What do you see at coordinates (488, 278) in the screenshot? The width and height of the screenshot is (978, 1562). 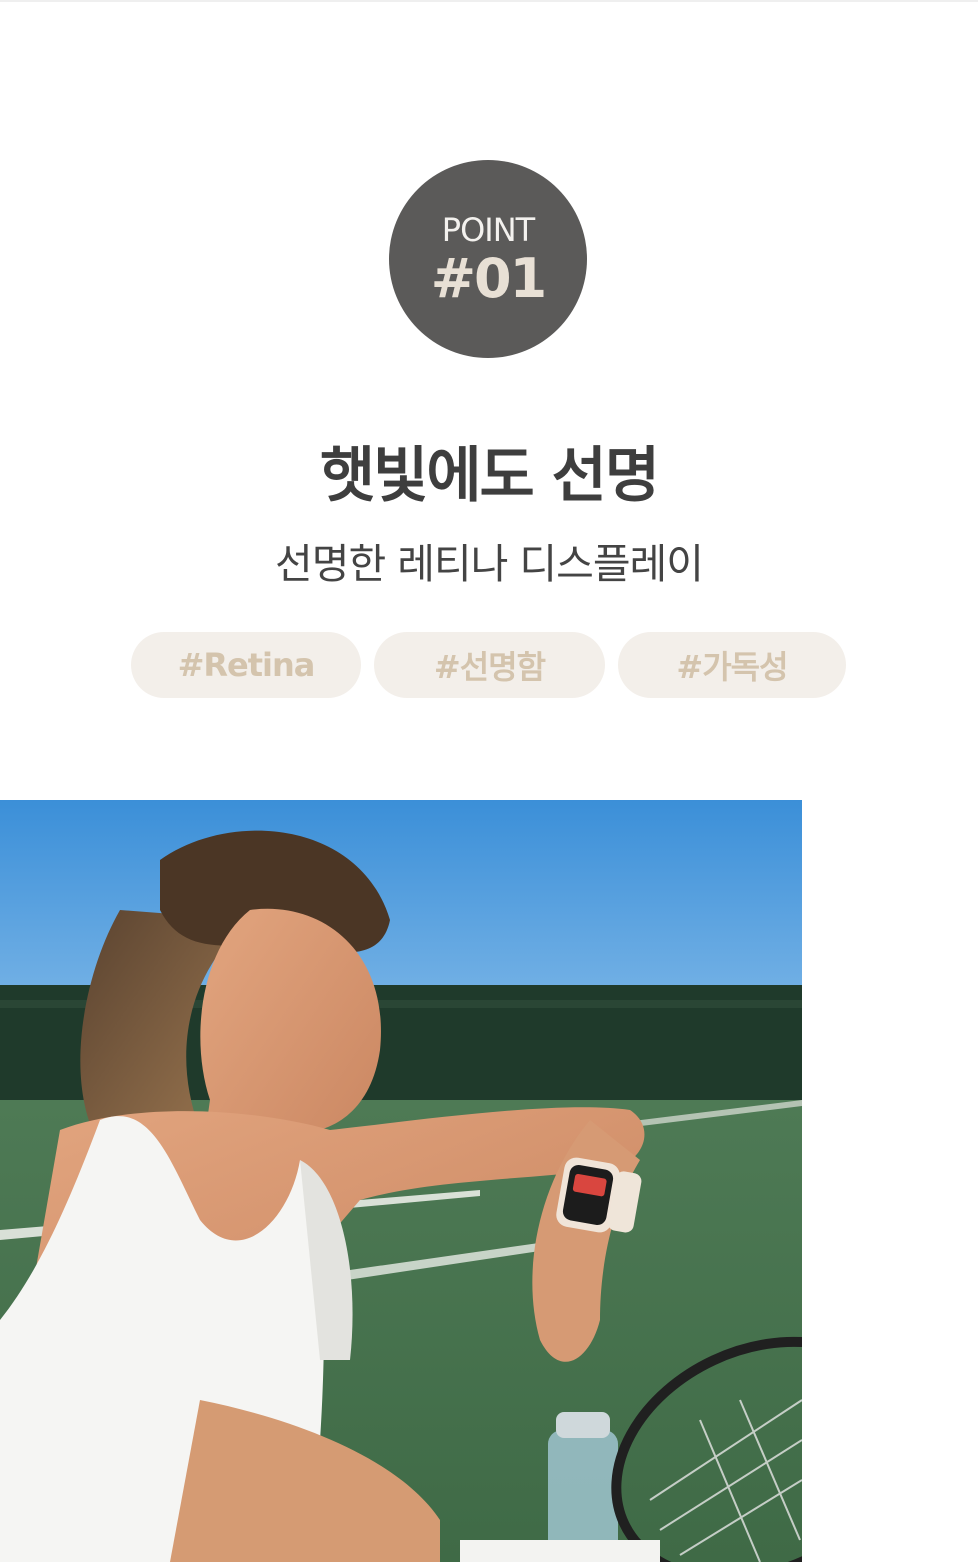 I see `point-badge-number: #01` at bounding box center [488, 278].